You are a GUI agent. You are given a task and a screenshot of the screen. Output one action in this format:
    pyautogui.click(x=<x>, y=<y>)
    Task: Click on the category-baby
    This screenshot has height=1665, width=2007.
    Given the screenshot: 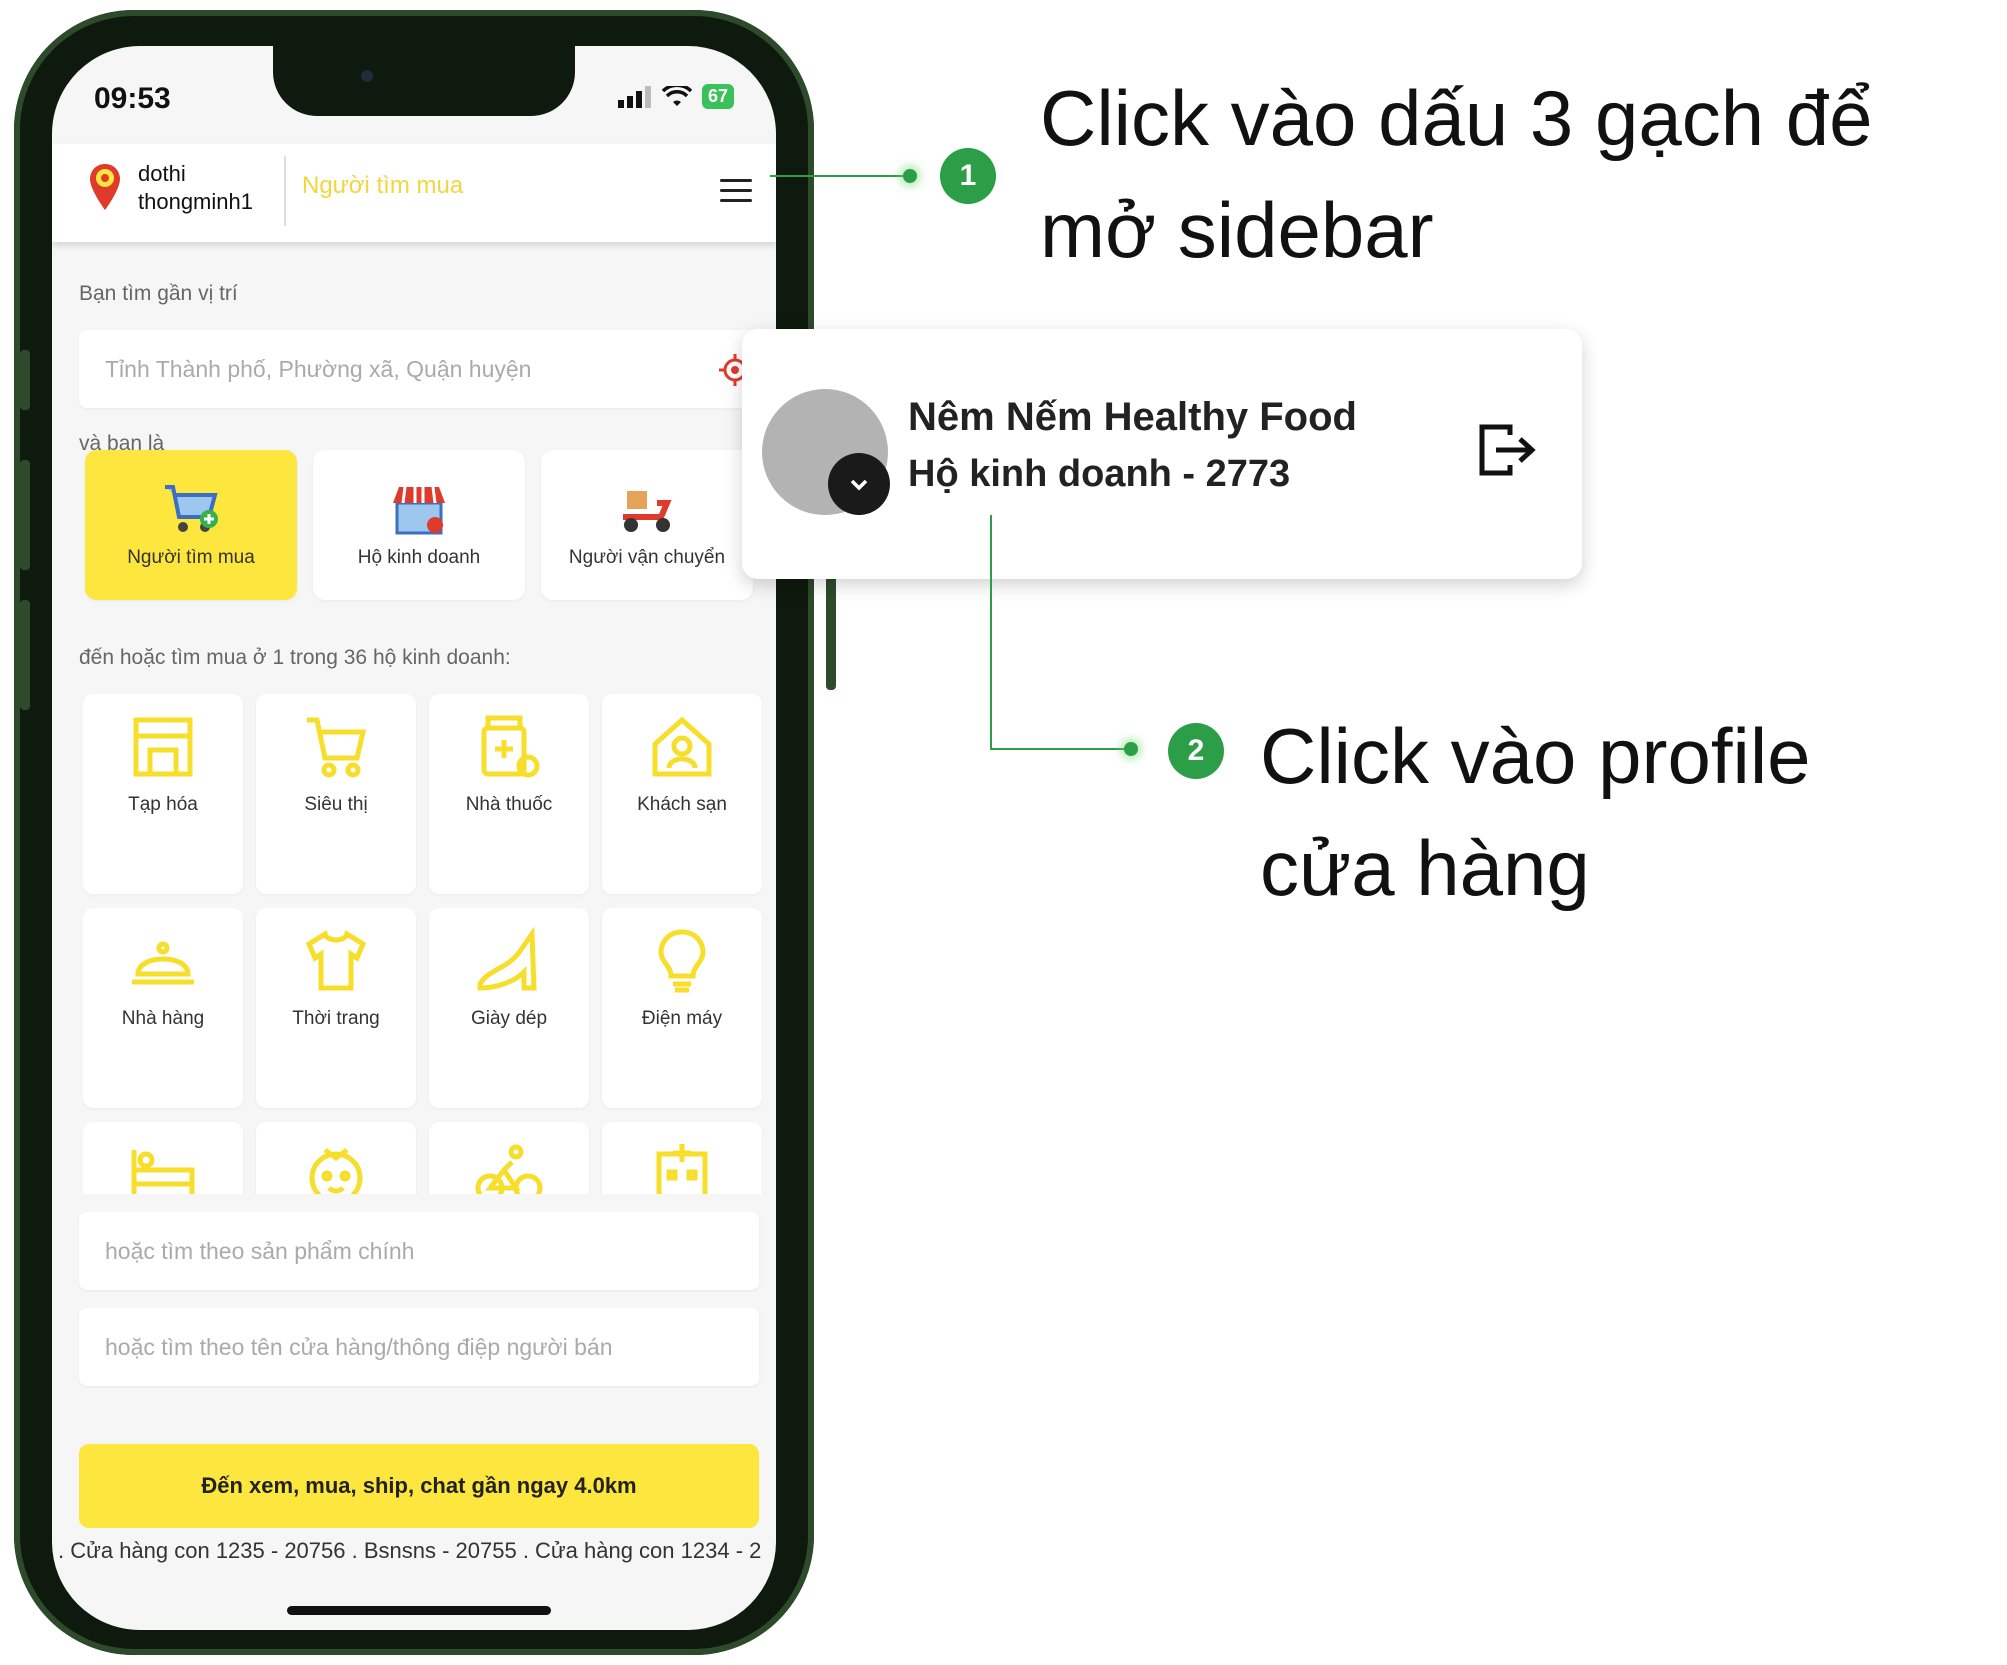 What is the action you would take?
    pyautogui.click(x=336, y=1158)
    